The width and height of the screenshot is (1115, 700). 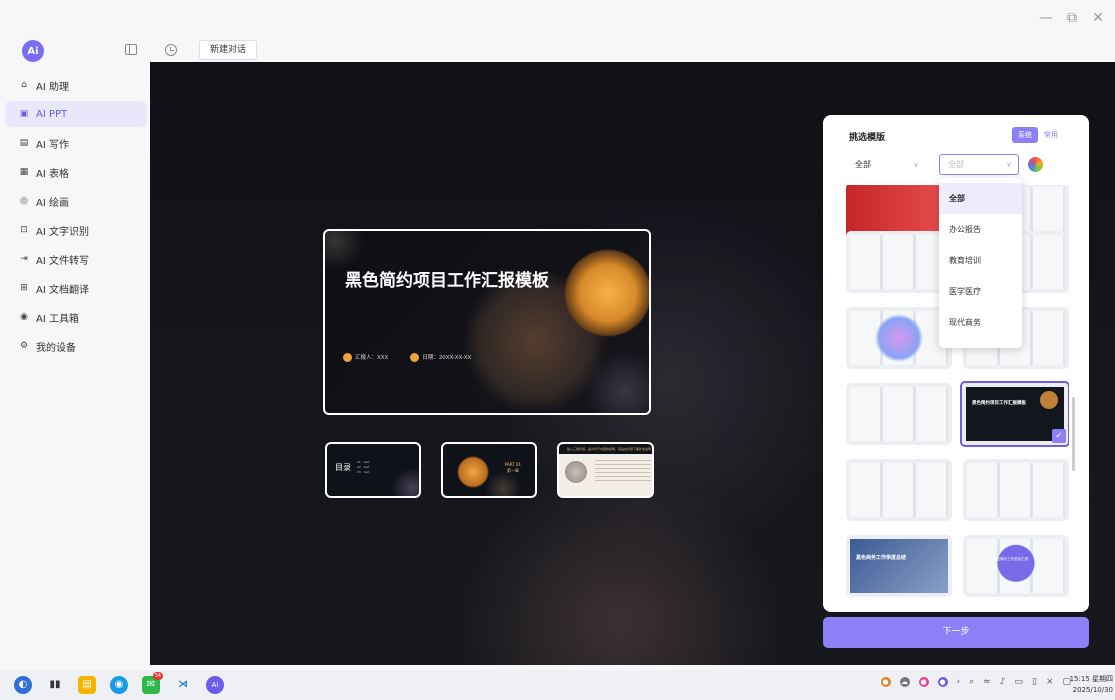 I want to click on close-icon: ✕, so click(x=1098, y=18).